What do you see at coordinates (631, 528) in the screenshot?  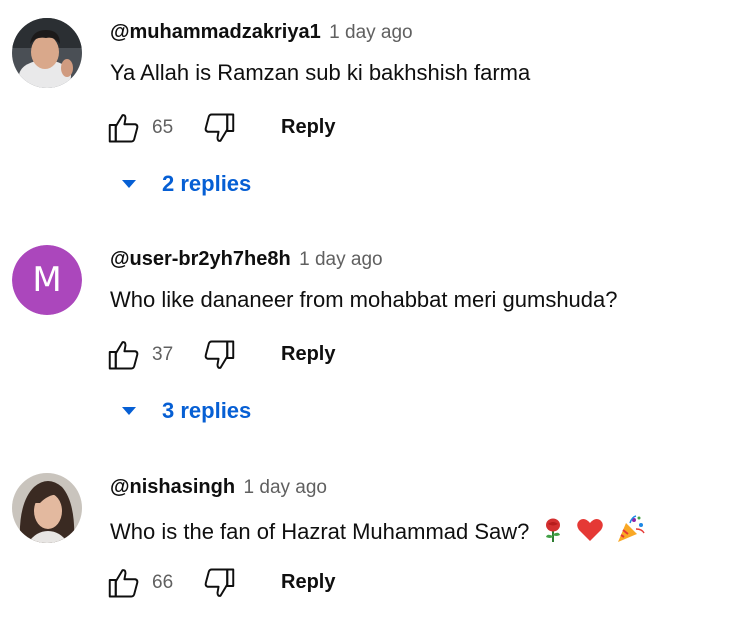 I see `party-popper-icon` at bounding box center [631, 528].